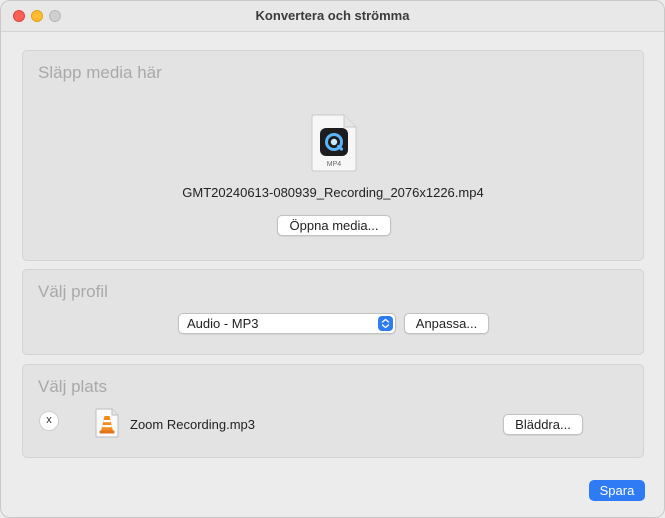 The width and height of the screenshot is (665, 518). I want to click on vlc-file-icon, so click(107, 423).